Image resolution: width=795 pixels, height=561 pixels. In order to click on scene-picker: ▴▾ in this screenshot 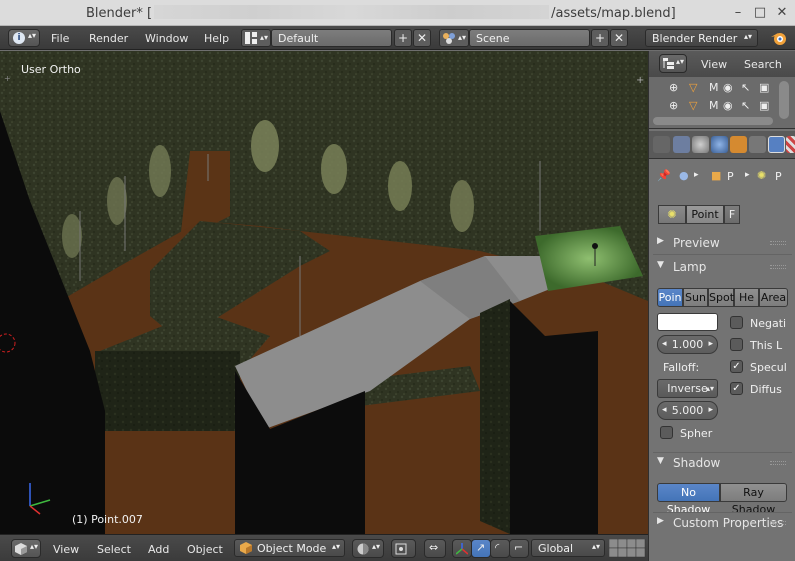, I will do `click(454, 38)`.